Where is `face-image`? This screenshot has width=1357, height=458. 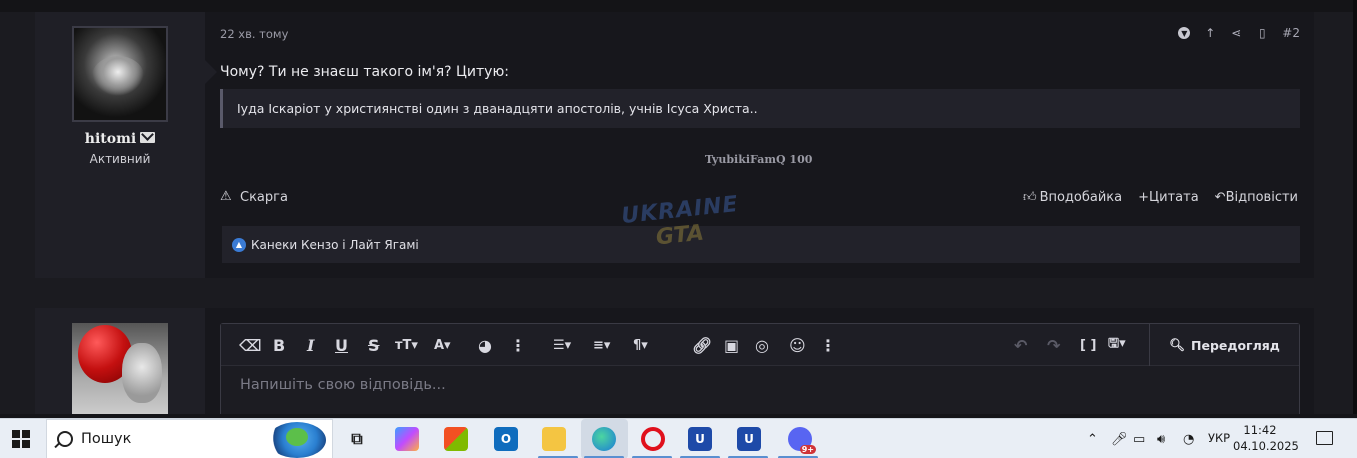
face-image is located at coordinates (142, 373).